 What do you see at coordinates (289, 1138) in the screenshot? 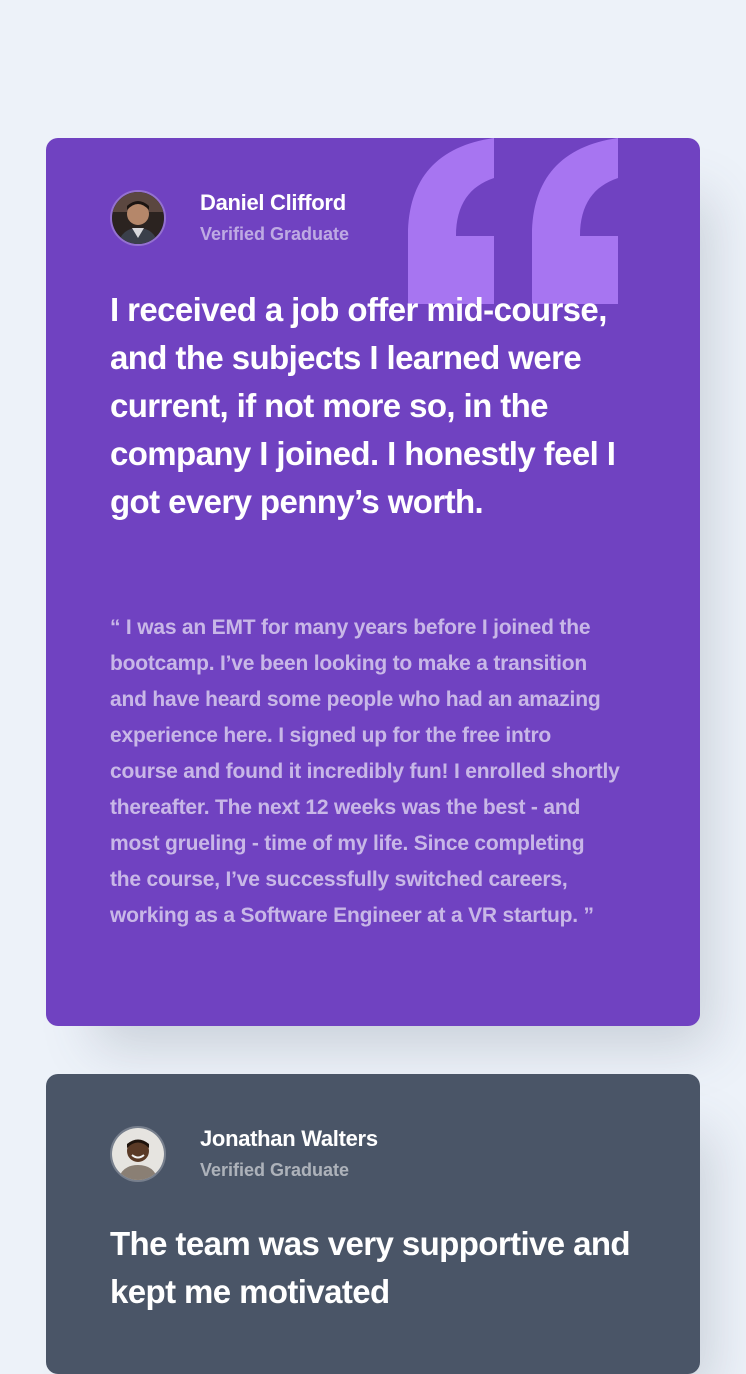
I see `author-name: Jonathan Walters` at bounding box center [289, 1138].